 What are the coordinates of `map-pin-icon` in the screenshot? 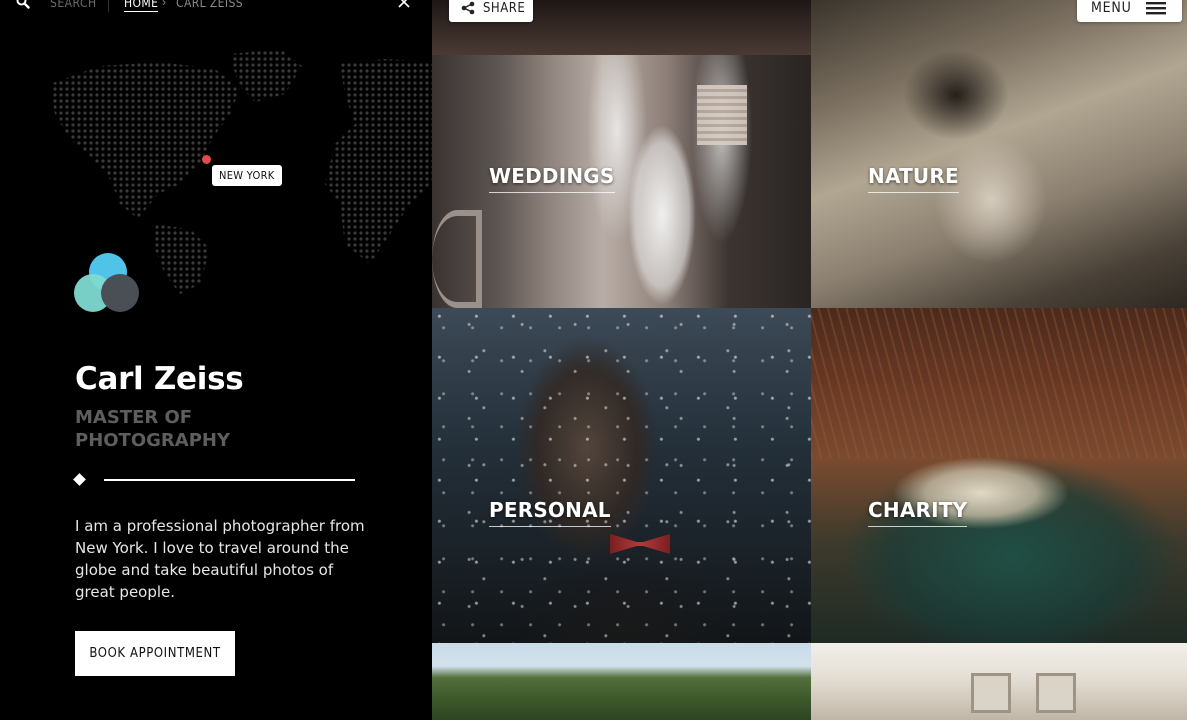 It's located at (206, 159).